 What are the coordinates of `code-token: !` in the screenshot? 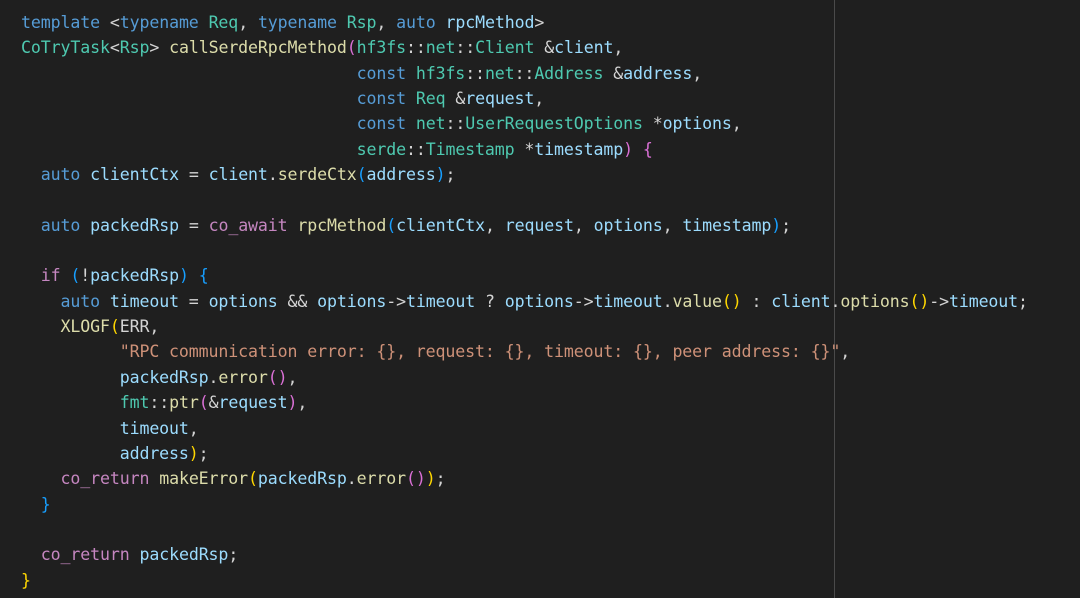 It's located at (85, 276).